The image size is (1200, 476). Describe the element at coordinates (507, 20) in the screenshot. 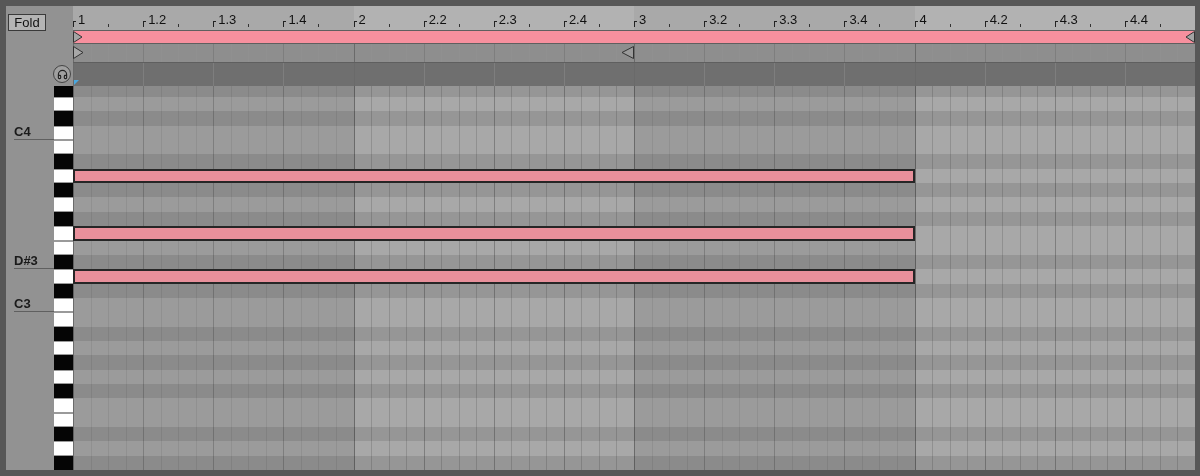

I see `ruler-label: 2.3` at that location.